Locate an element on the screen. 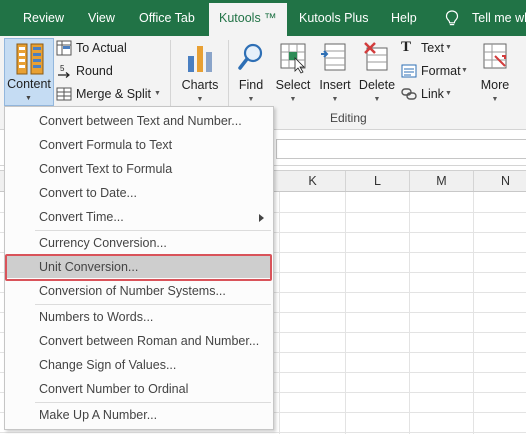 The width and height of the screenshot is (526, 434). tab-review: Review is located at coordinates (43, 18).